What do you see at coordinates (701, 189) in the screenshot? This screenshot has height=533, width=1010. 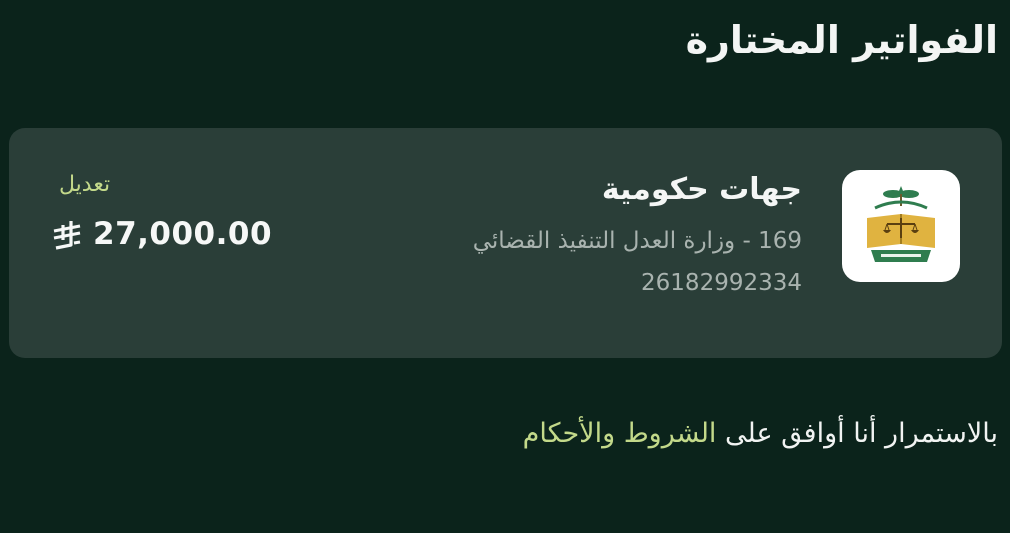 I see `biller-category: جهات حكومية` at bounding box center [701, 189].